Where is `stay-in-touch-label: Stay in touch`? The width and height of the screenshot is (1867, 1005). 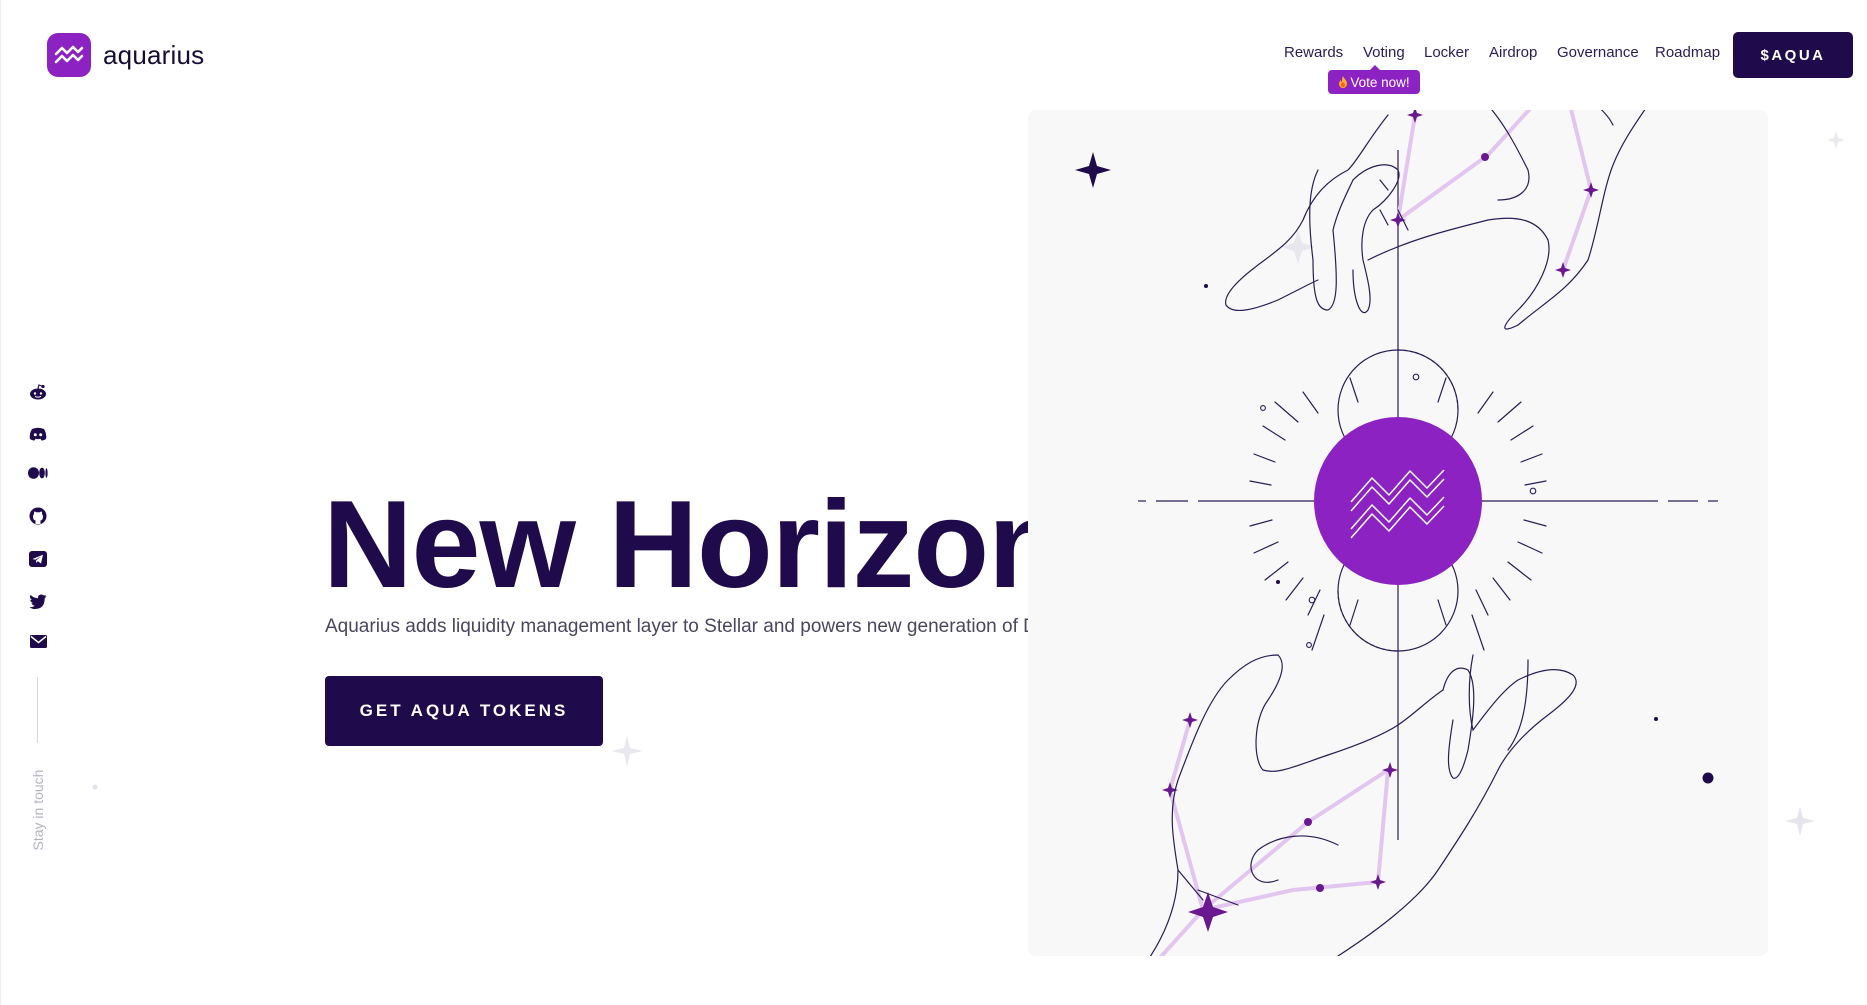
stay-in-touch-label: Stay in touch is located at coordinates (38, 810).